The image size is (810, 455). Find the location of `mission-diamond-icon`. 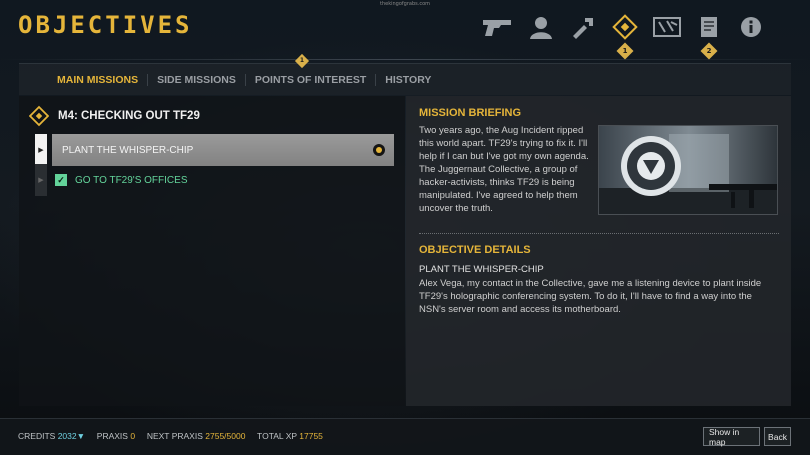

mission-diamond-icon is located at coordinates (39, 116).